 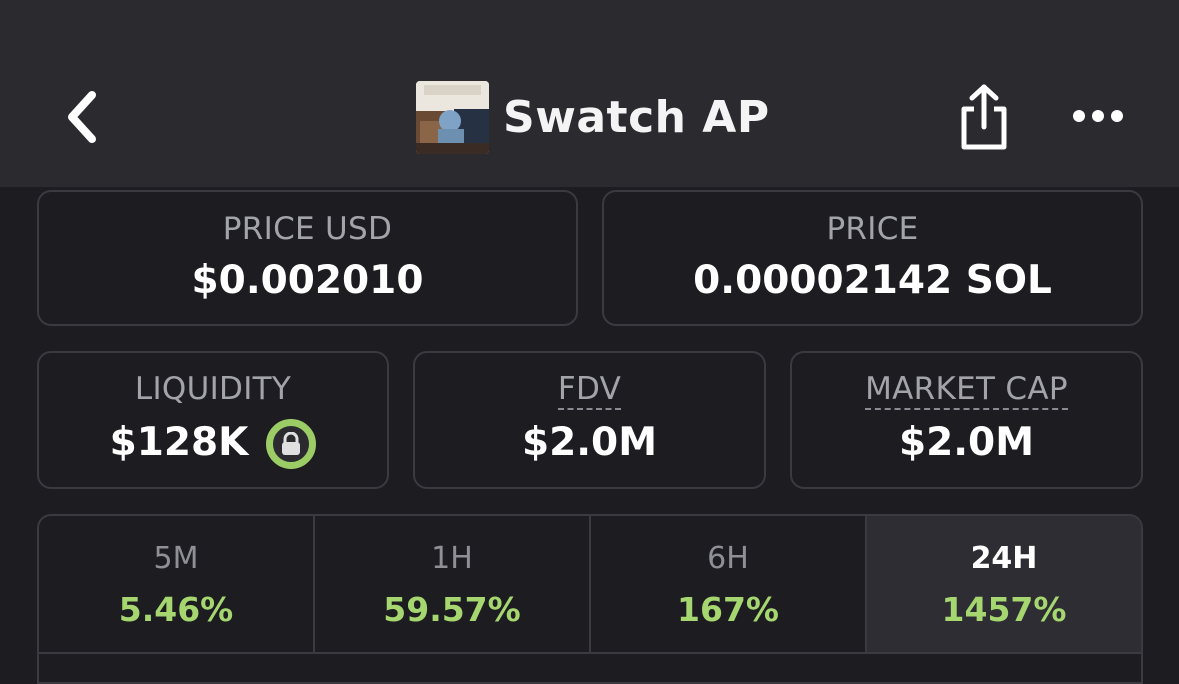 What do you see at coordinates (453, 585) in the screenshot?
I see `tab-1h: 1H 59.57%` at bounding box center [453, 585].